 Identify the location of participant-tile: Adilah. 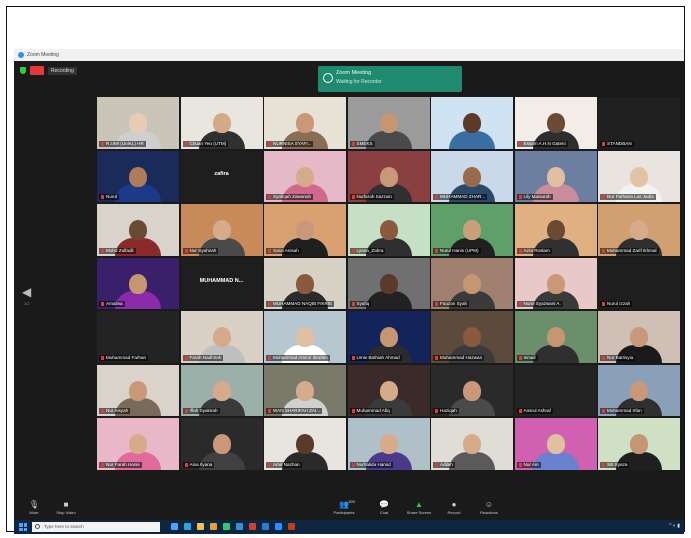
(472, 444).